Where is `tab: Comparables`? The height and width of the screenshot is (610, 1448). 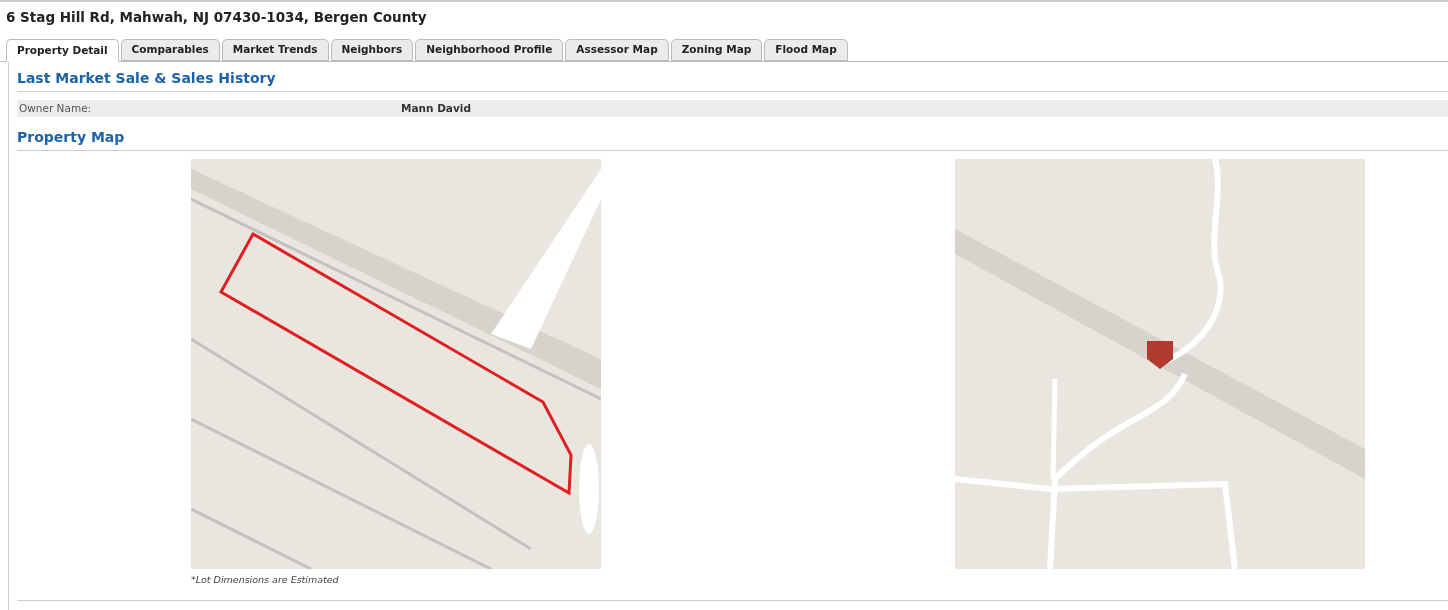 tab: Comparables is located at coordinates (170, 50).